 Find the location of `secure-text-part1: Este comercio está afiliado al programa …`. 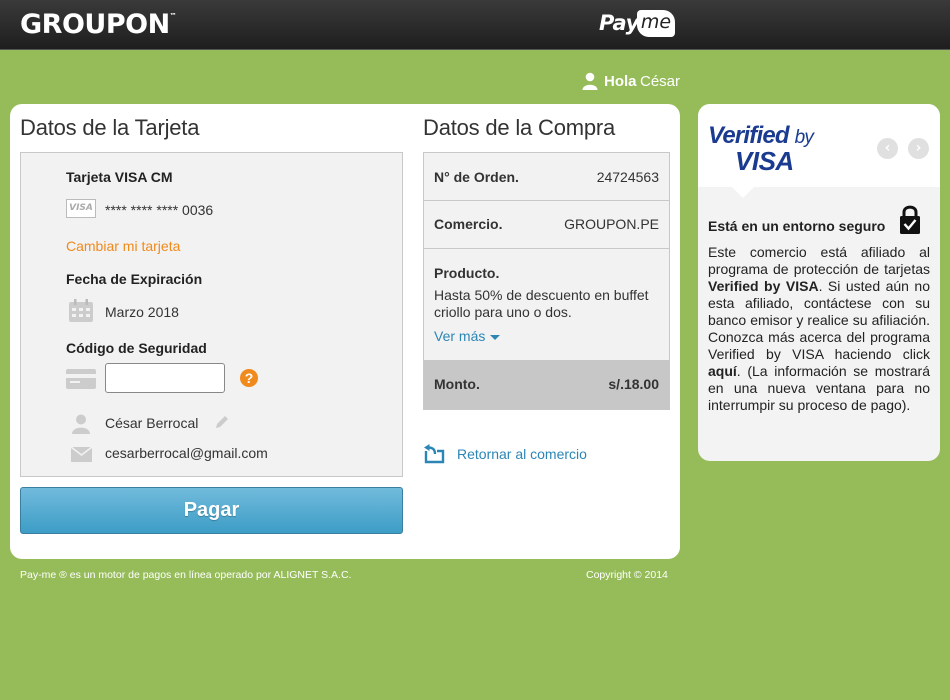

secure-text-part1: Este comercio está afiliado al programa … is located at coordinates (819, 260).